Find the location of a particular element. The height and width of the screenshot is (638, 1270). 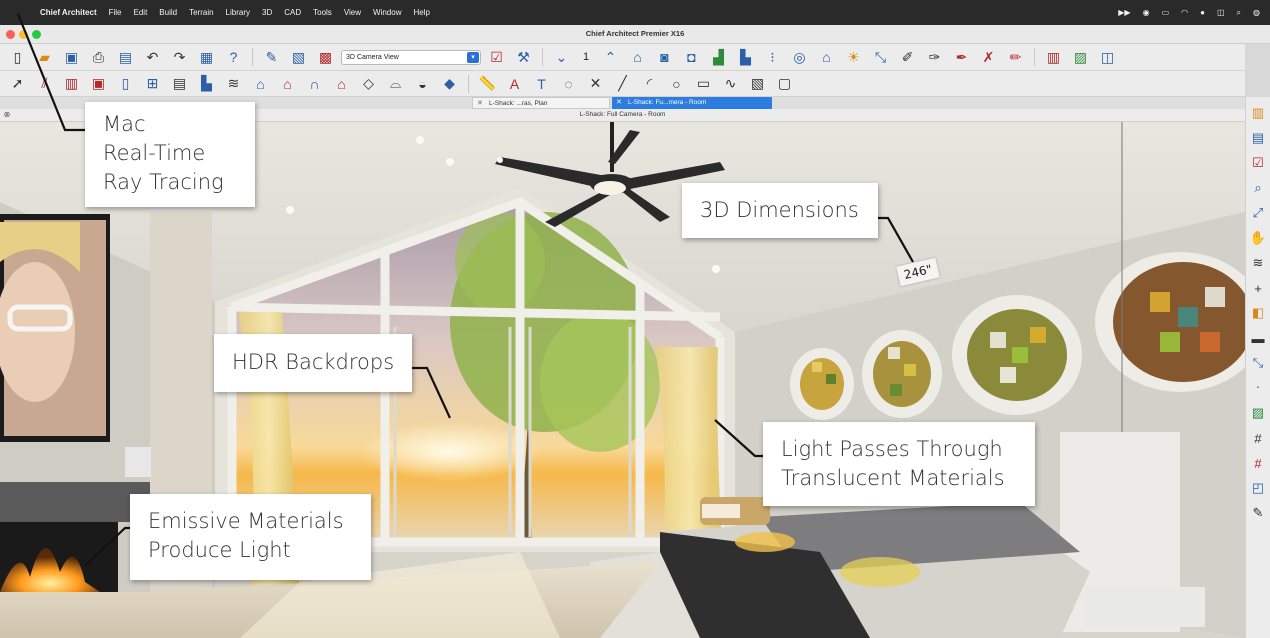

edit-tools-icon: ✎ is located at coordinates (1258, 513).